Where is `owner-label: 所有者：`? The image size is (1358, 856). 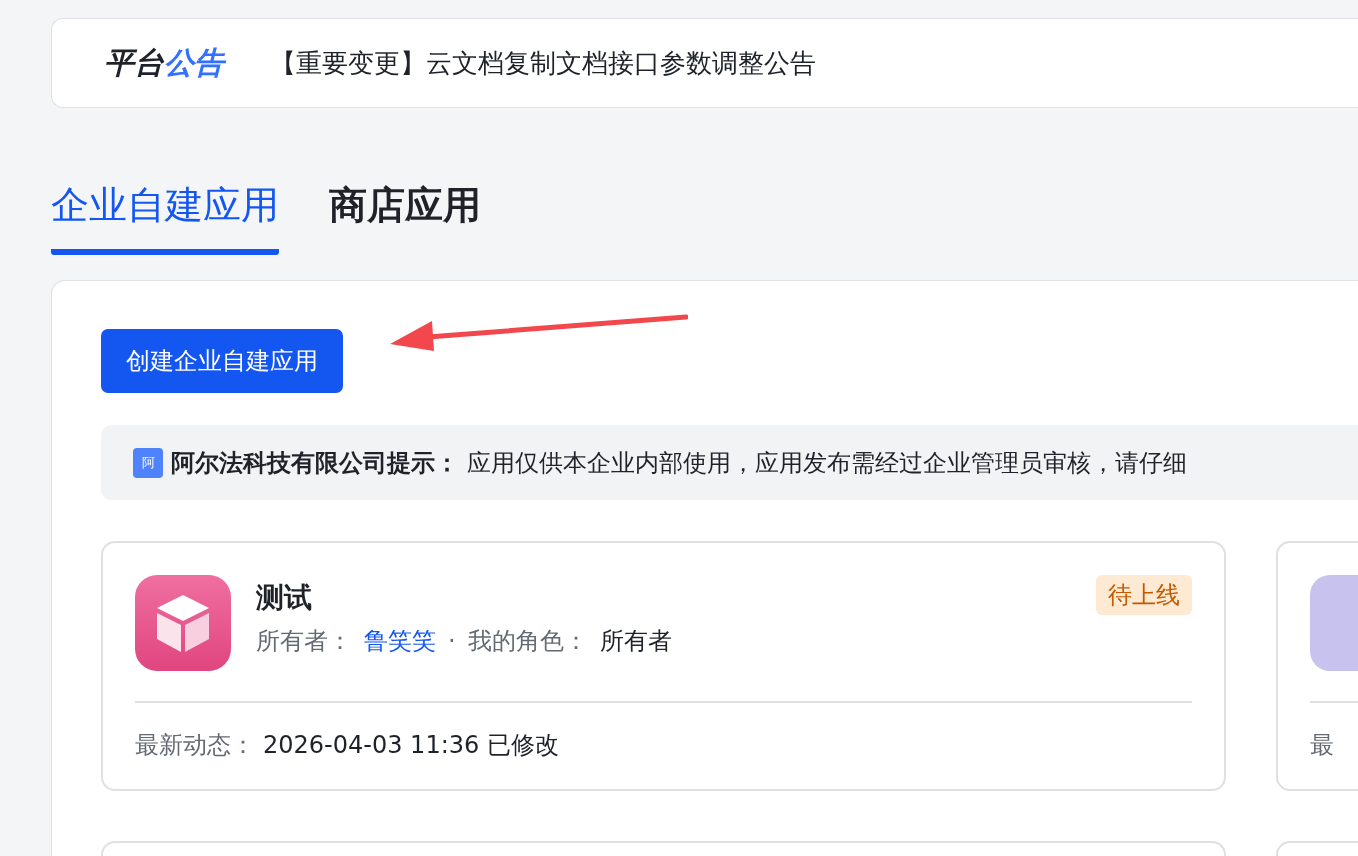 owner-label: 所有者： is located at coordinates (304, 641).